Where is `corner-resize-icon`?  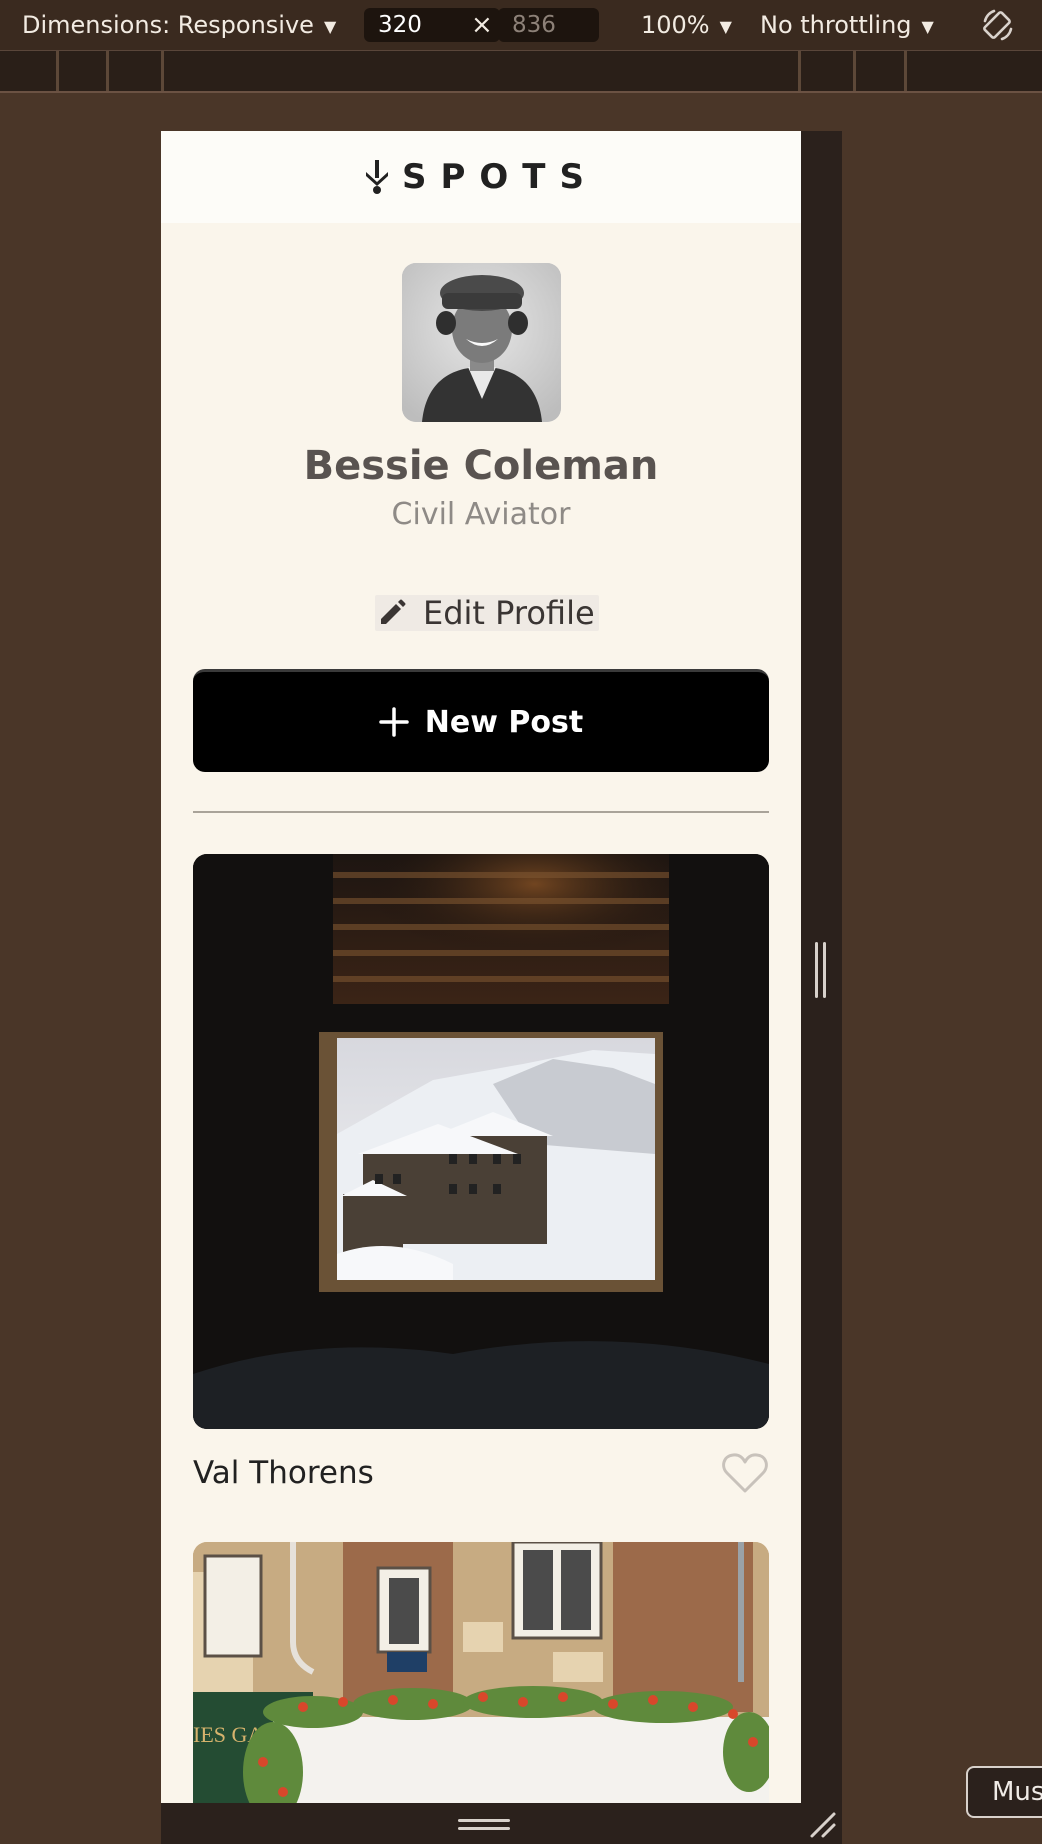 corner-resize-icon is located at coordinates (823, 1825).